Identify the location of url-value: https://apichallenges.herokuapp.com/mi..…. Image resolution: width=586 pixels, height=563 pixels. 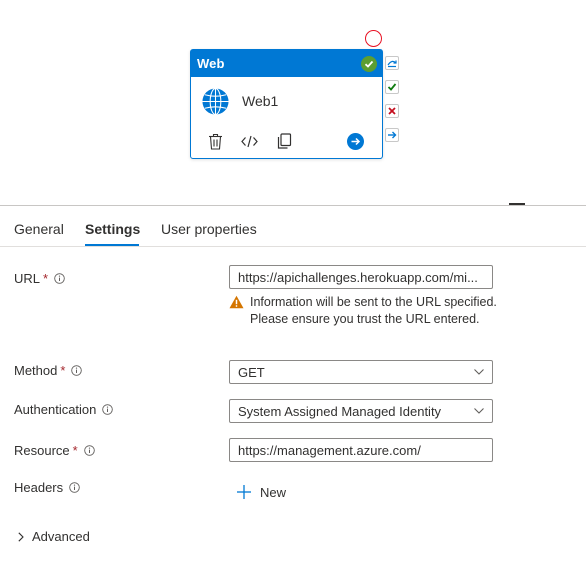
(358, 277).